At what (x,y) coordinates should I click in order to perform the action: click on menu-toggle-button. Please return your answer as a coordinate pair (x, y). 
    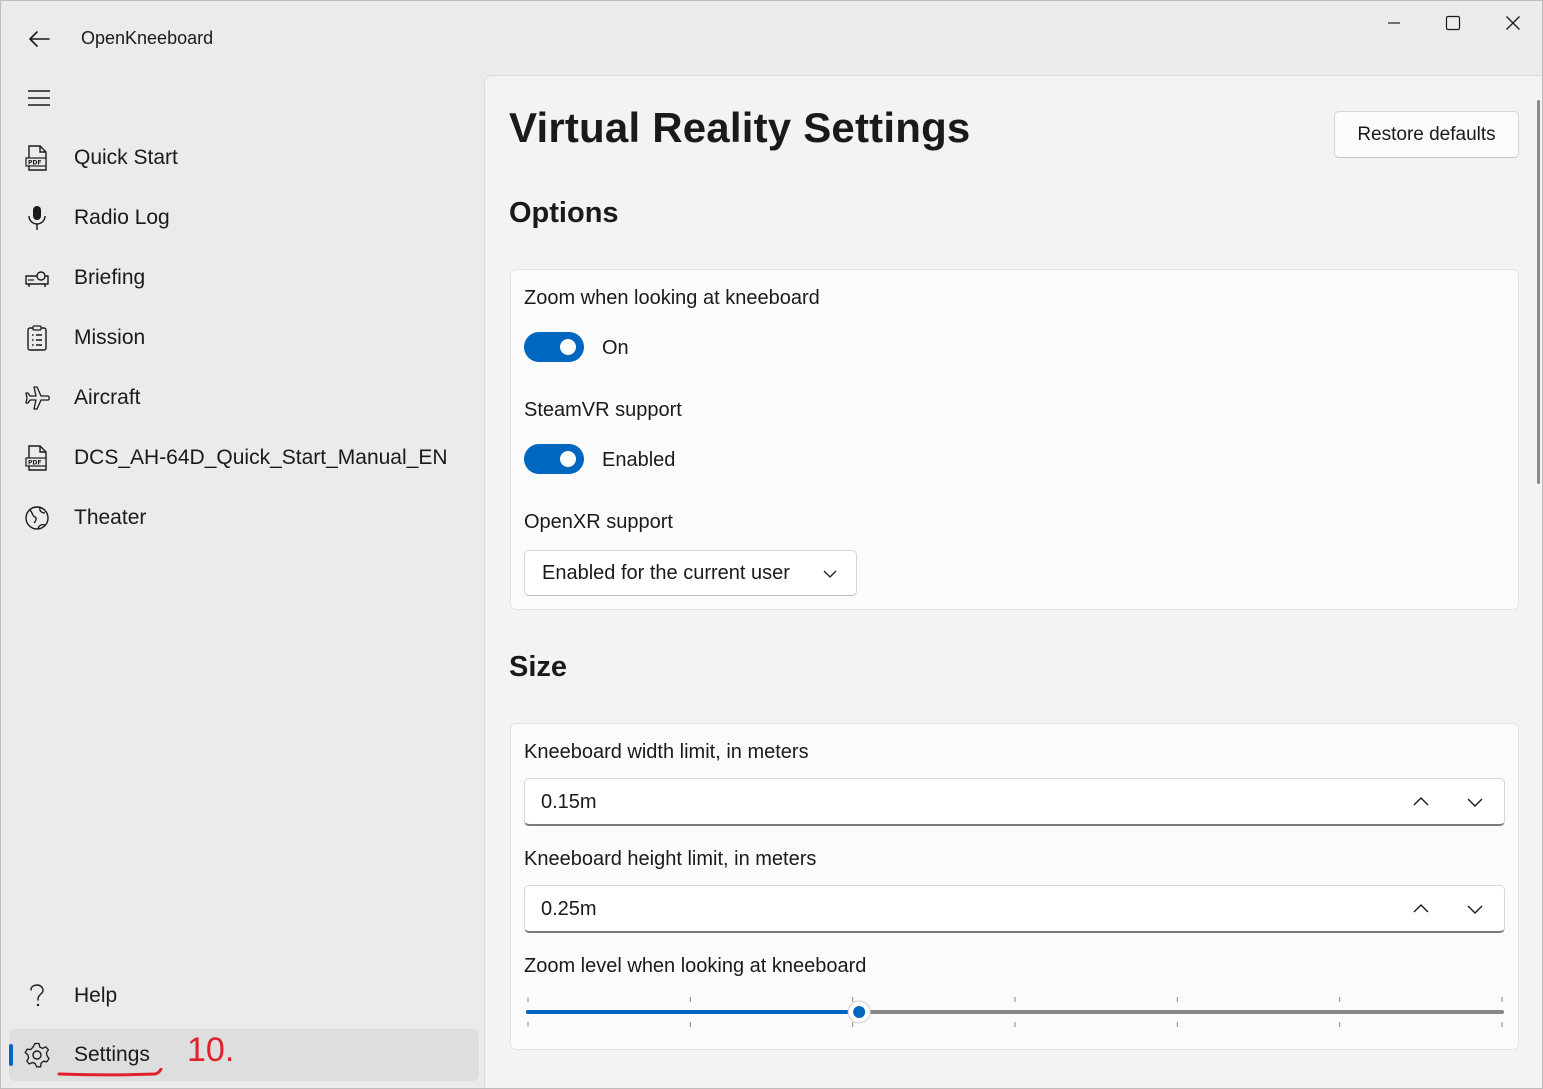
    Looking at the image, I should click on (39, 98).